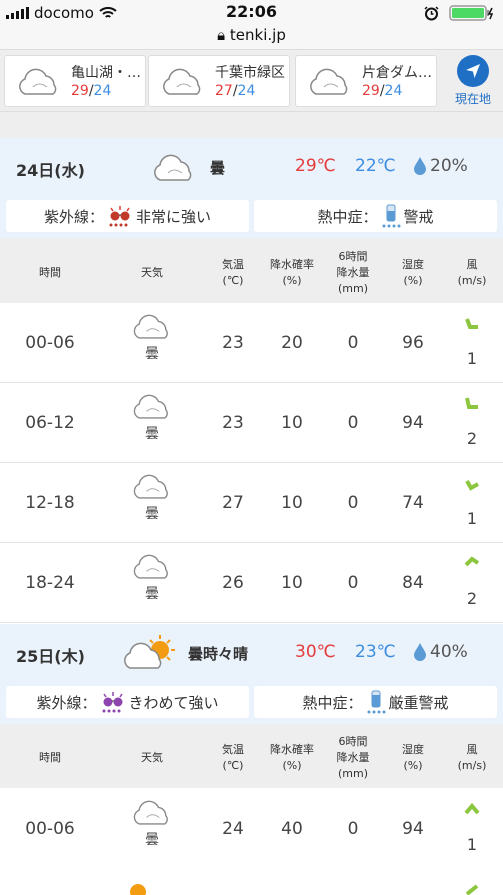  I want to click on location-low: 24, so click(102, 91).